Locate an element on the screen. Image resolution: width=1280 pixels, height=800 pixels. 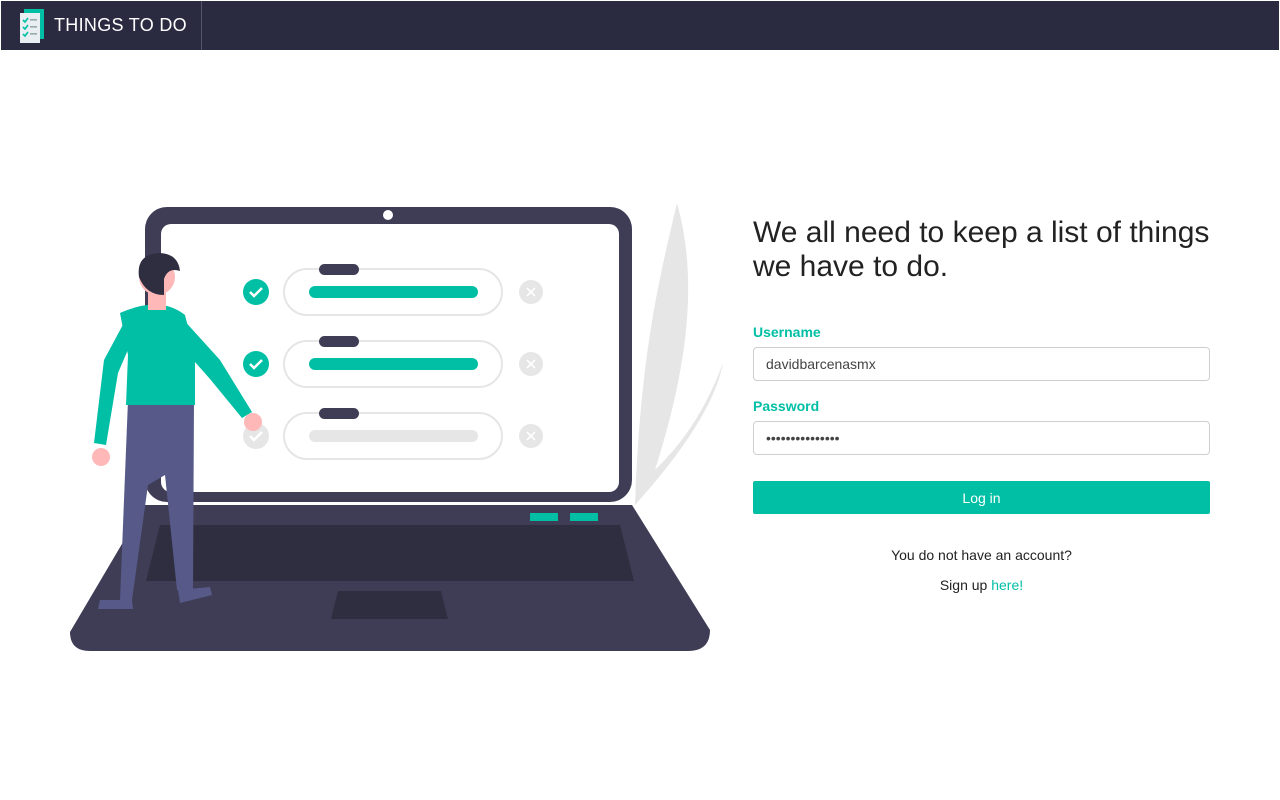
brand-title: THINGS TO DO is located at coordinates (120, 25).